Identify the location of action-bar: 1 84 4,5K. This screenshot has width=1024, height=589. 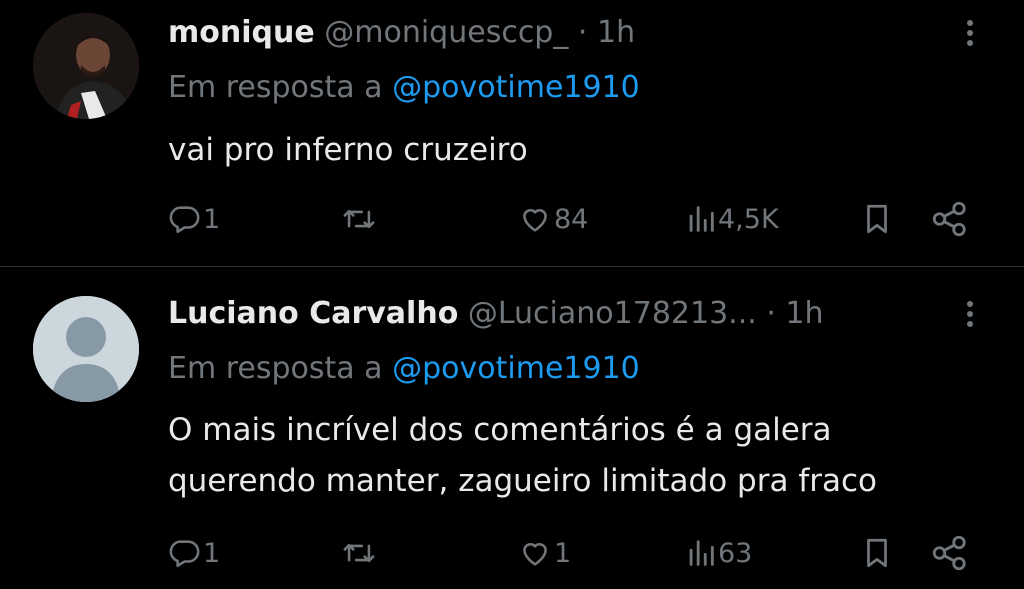
(512, 219).